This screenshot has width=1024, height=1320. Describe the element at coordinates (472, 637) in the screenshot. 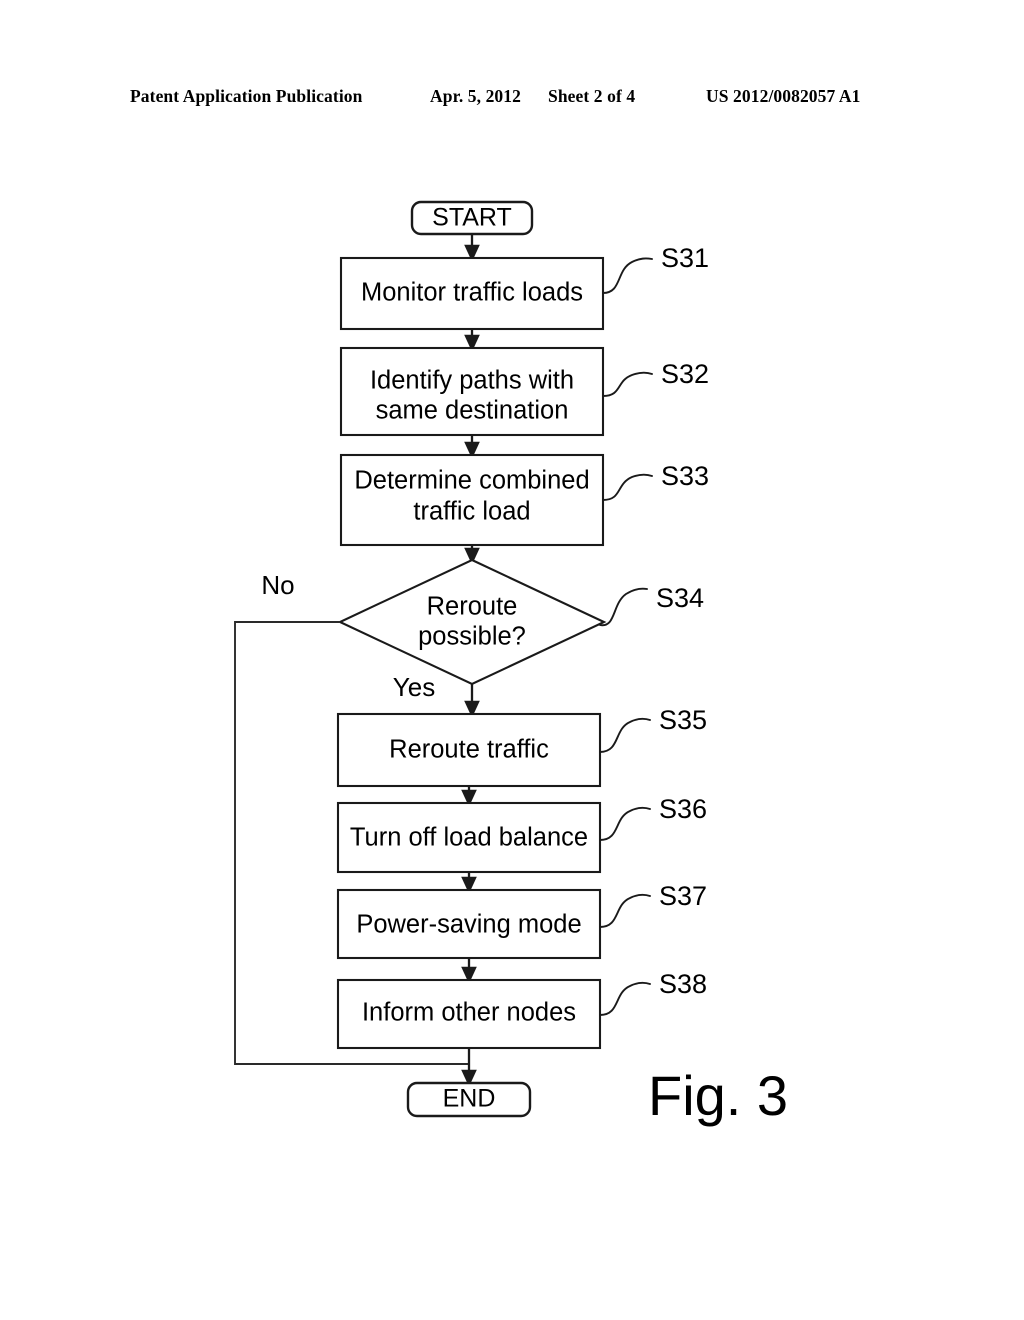

I see `decision-diamond-s34-label-line2: possible?` at that location.